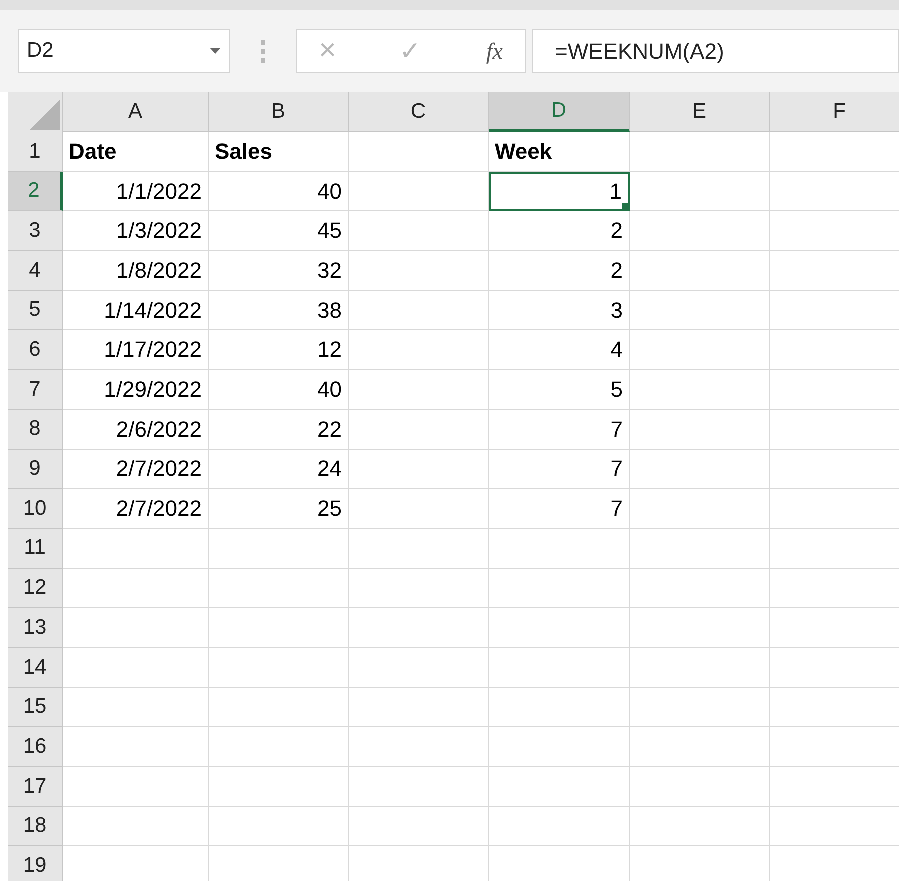 The image size is (899, 881). What do you see at coordinates (35, 470) in the screenshot?
I see `row-header: 9` at bounding box center [35, 470].